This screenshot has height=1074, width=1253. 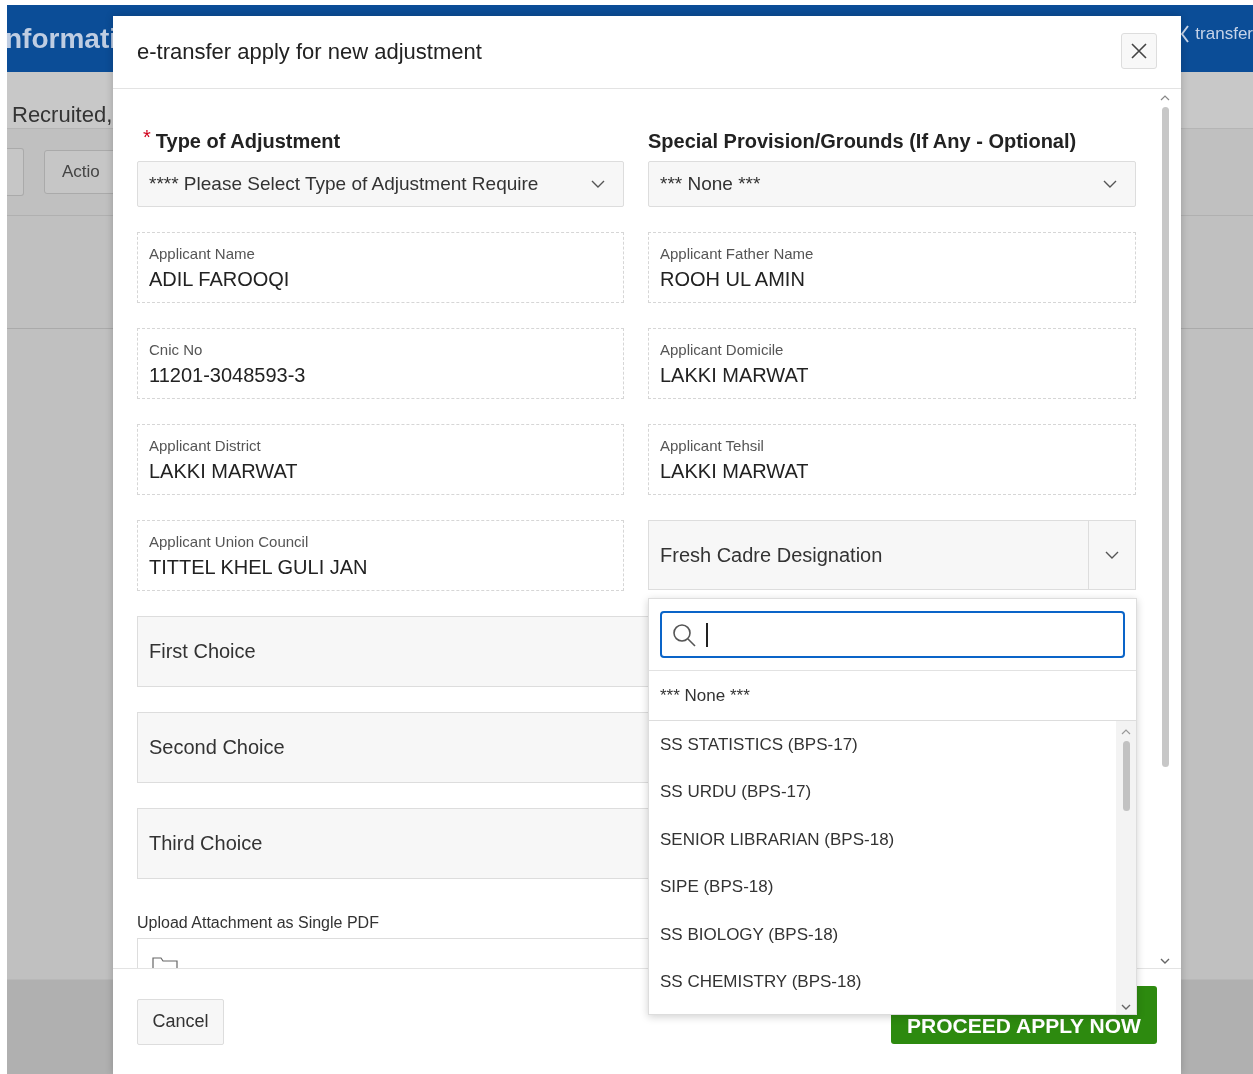 I want to click on dropdown-option: SS STATISTICS (BPS-17), so click(x=882, y=745).